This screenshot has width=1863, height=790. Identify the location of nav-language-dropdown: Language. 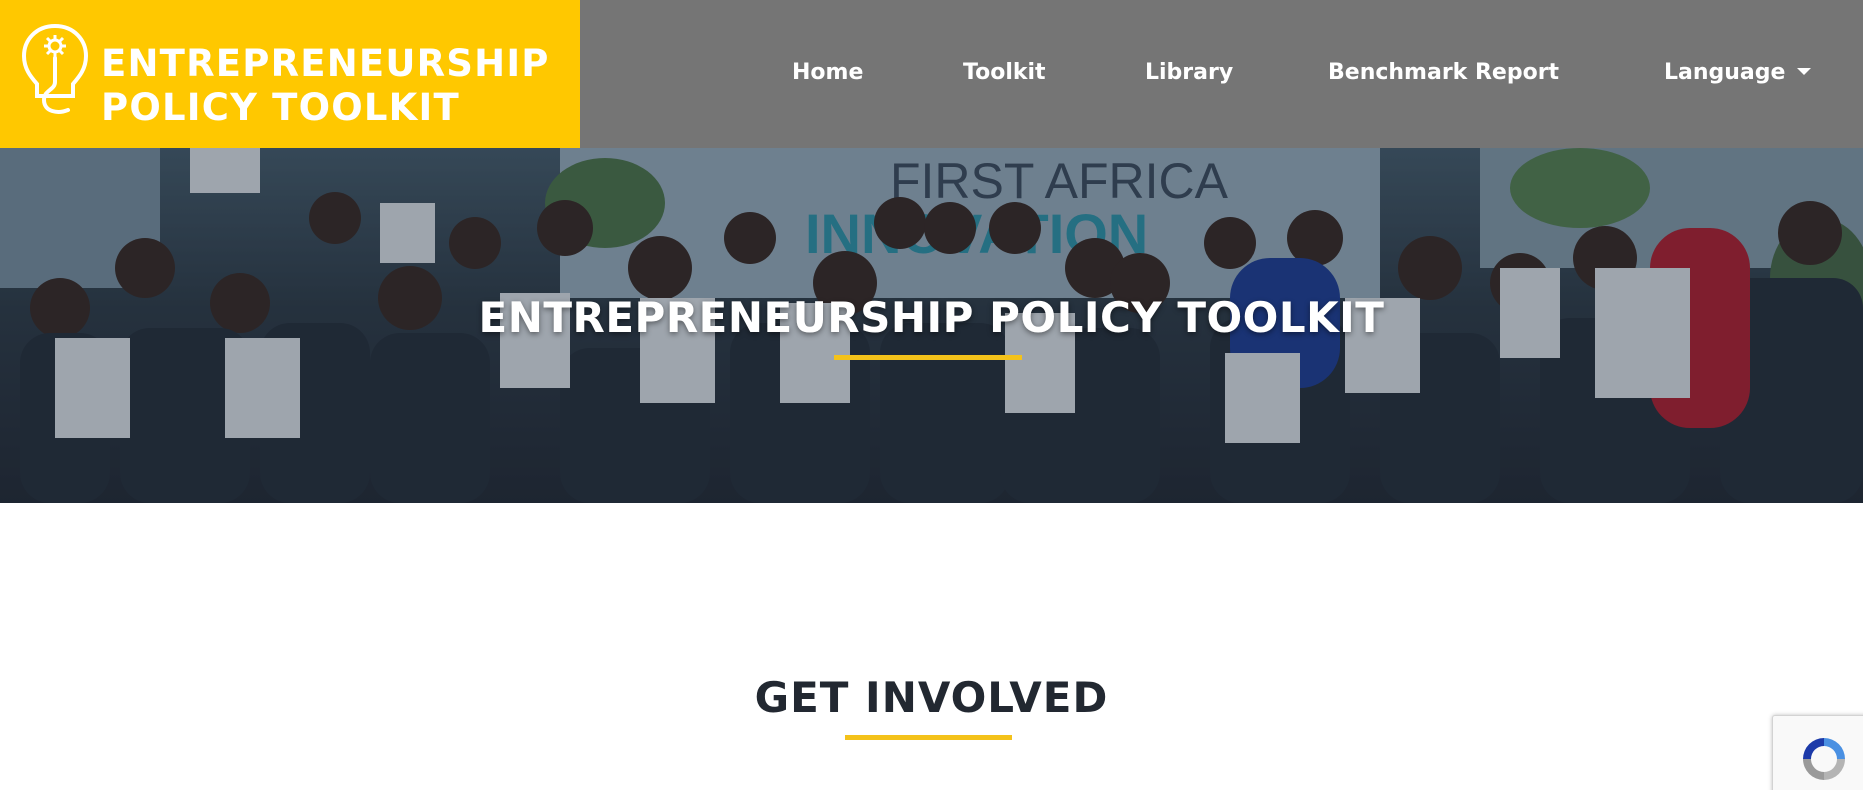
(1738, 73).